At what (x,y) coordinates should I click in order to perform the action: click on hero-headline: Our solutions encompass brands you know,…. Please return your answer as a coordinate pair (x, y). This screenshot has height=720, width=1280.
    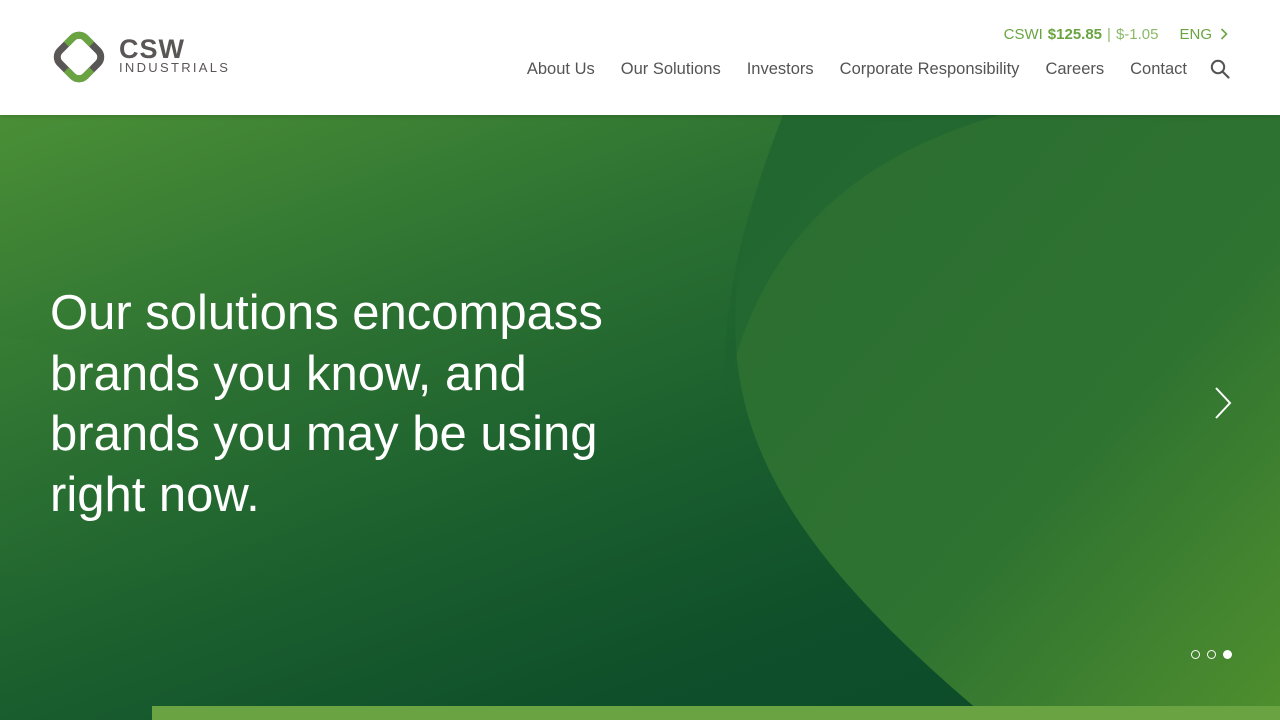
    Looking at the image, I should click on (326, 404).